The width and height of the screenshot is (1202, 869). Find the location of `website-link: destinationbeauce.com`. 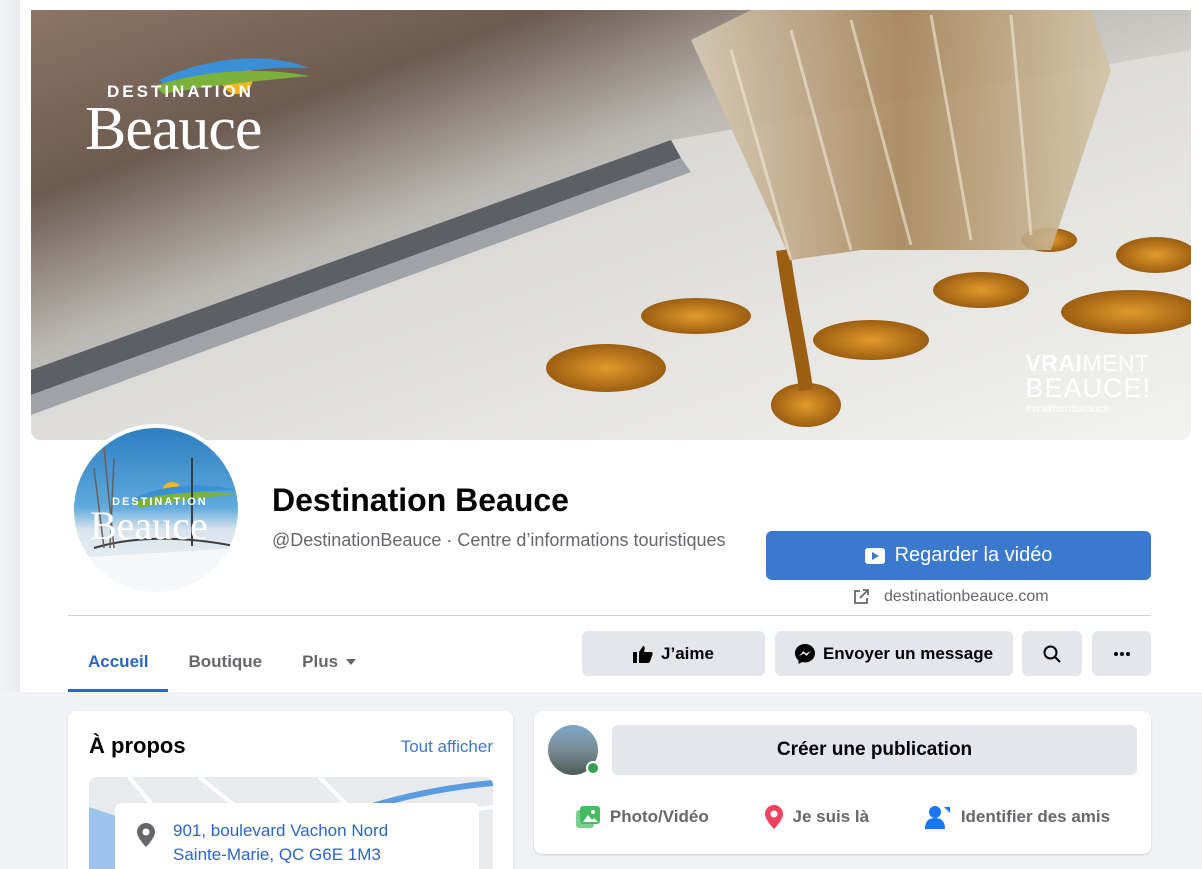

website-link: destinationbeauce.com is located at coordinates (950, 597).